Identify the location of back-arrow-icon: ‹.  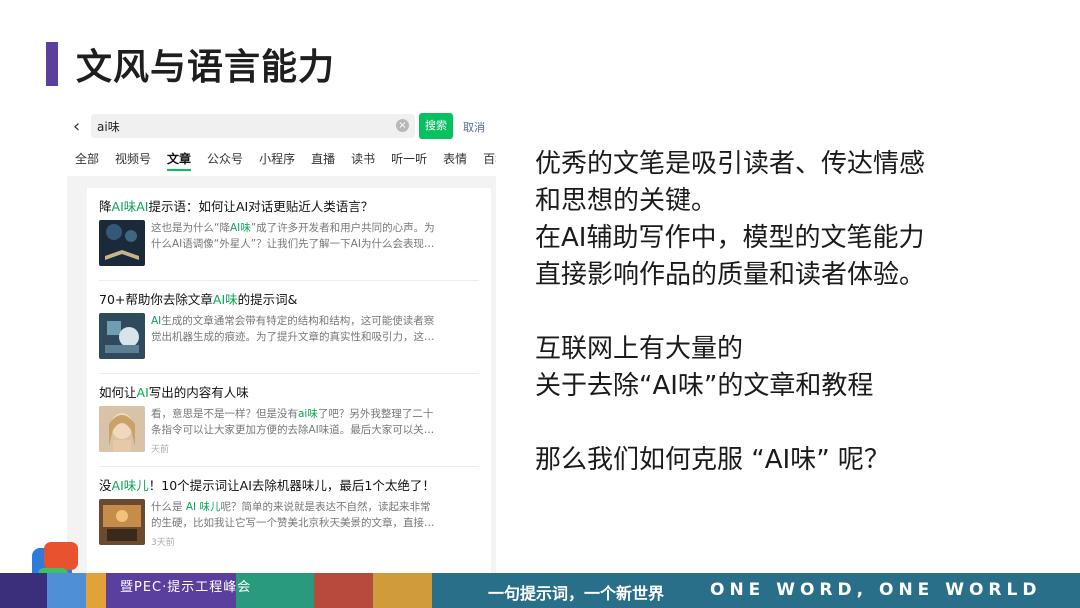
(76, 126).